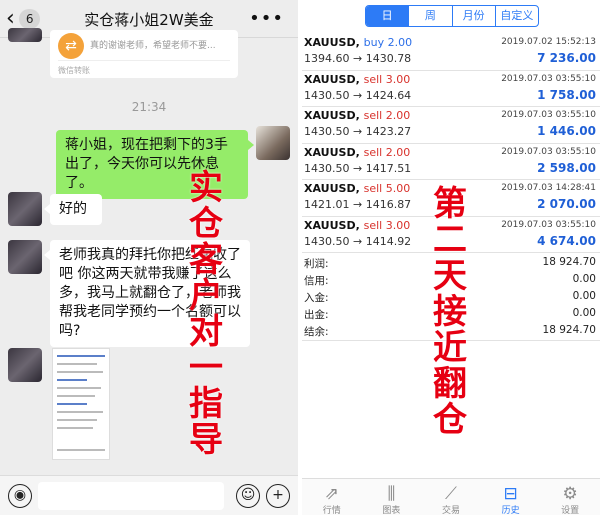 The width and height of the screenshot is (600, 515). Describe the element at coordinates (451, 494) in the screenshot. I see `trade-icon: ⟋` at that location.